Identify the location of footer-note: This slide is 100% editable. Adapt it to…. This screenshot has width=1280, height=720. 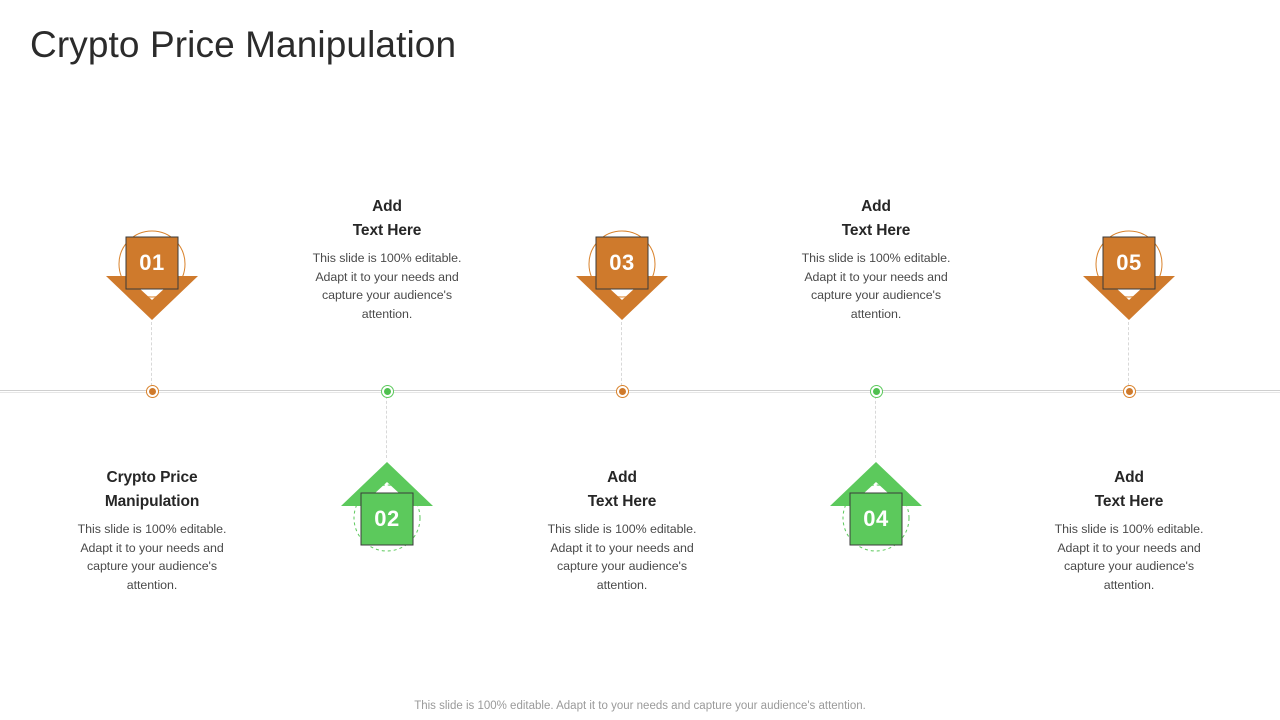
(640, 706).